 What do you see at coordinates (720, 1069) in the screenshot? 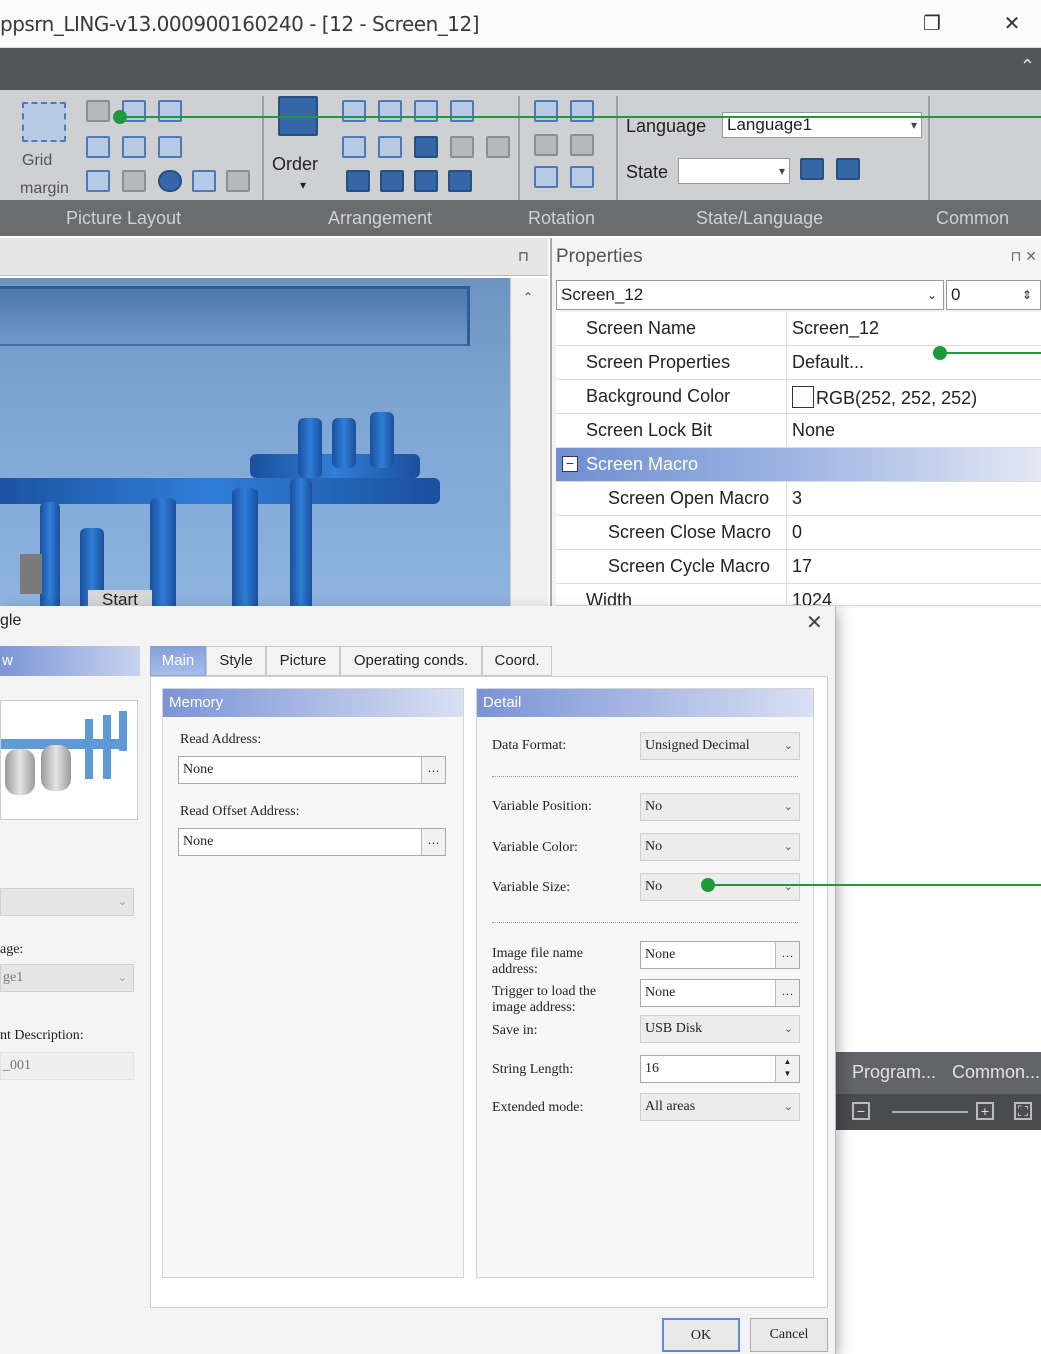
I see `string-length-stepper: 16 ▲ ▼` at bounding box center [720, 1069].